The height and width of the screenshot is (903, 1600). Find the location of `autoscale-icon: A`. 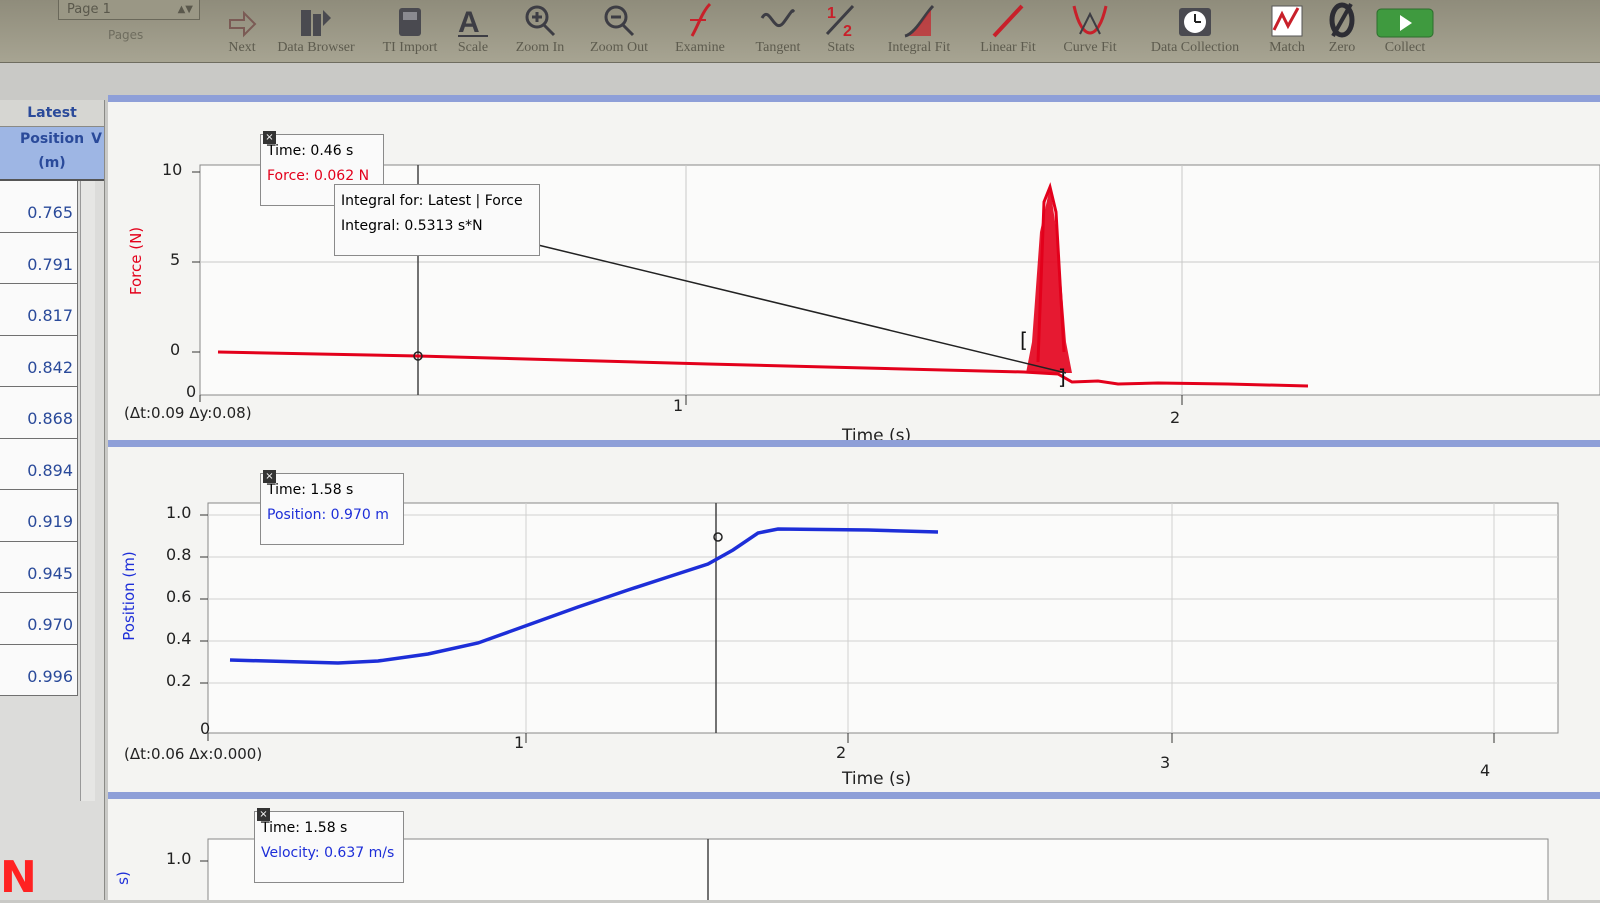

autoscale-icon: A is located at coordinates (473, 19).